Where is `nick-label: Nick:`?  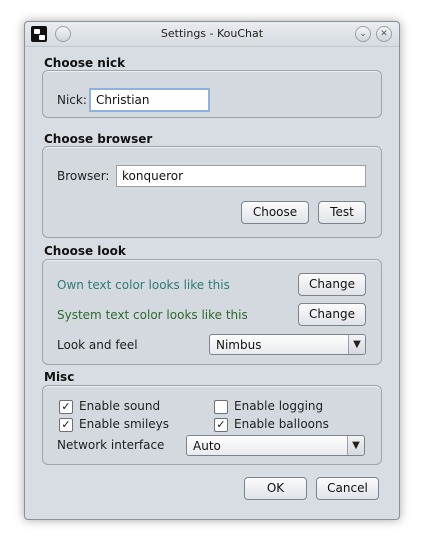
nick-label: Nick: is located at coordinates (72, 100).